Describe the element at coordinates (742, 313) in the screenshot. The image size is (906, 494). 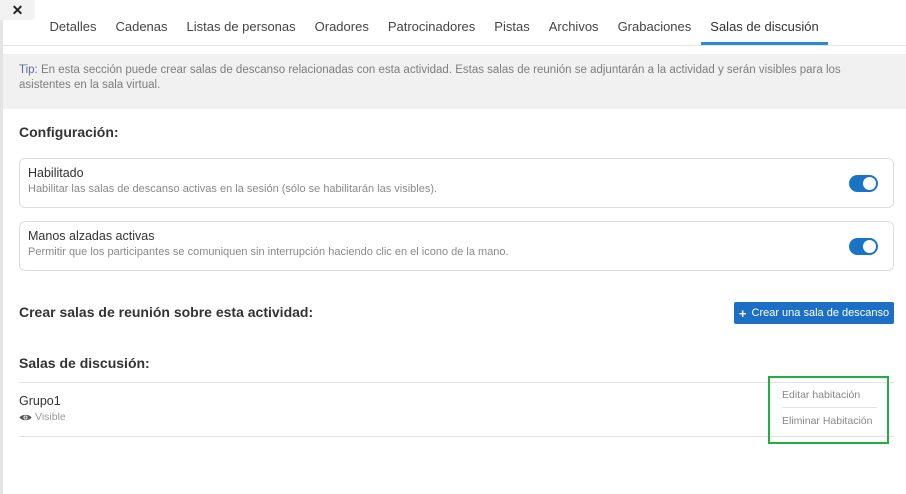
I see `plus-icon: +` at that location.